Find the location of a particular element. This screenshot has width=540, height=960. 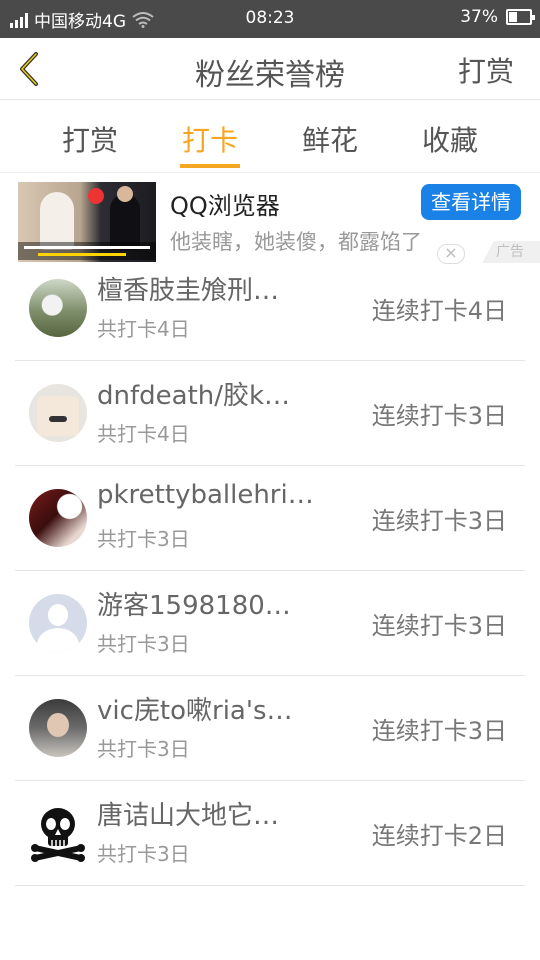

streak-checkins: 连续打卡4日 is located at coordinates (439, 311).